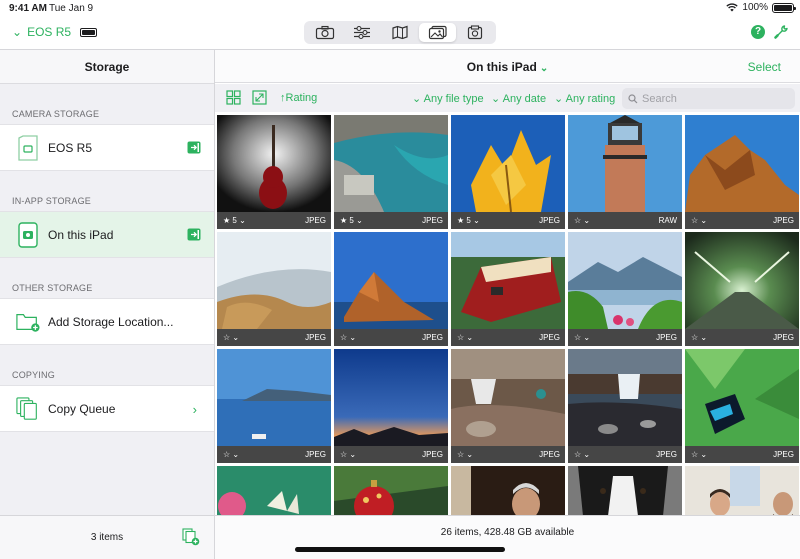  I want to click on camera-picker: ⌄ EOS R5, so click(55, 32).